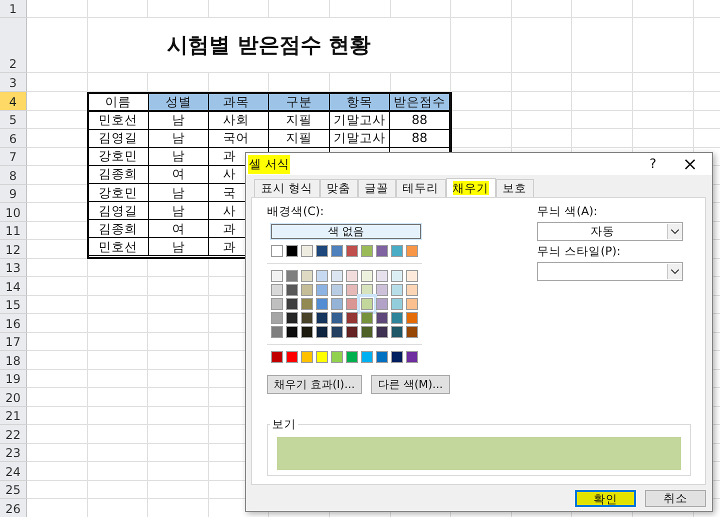 The image size is (720, 517). What do you see at coordinates (346, 231) in the screenshot?
I see `no-color-button: 색 없음` at bounding box center [346, 231].